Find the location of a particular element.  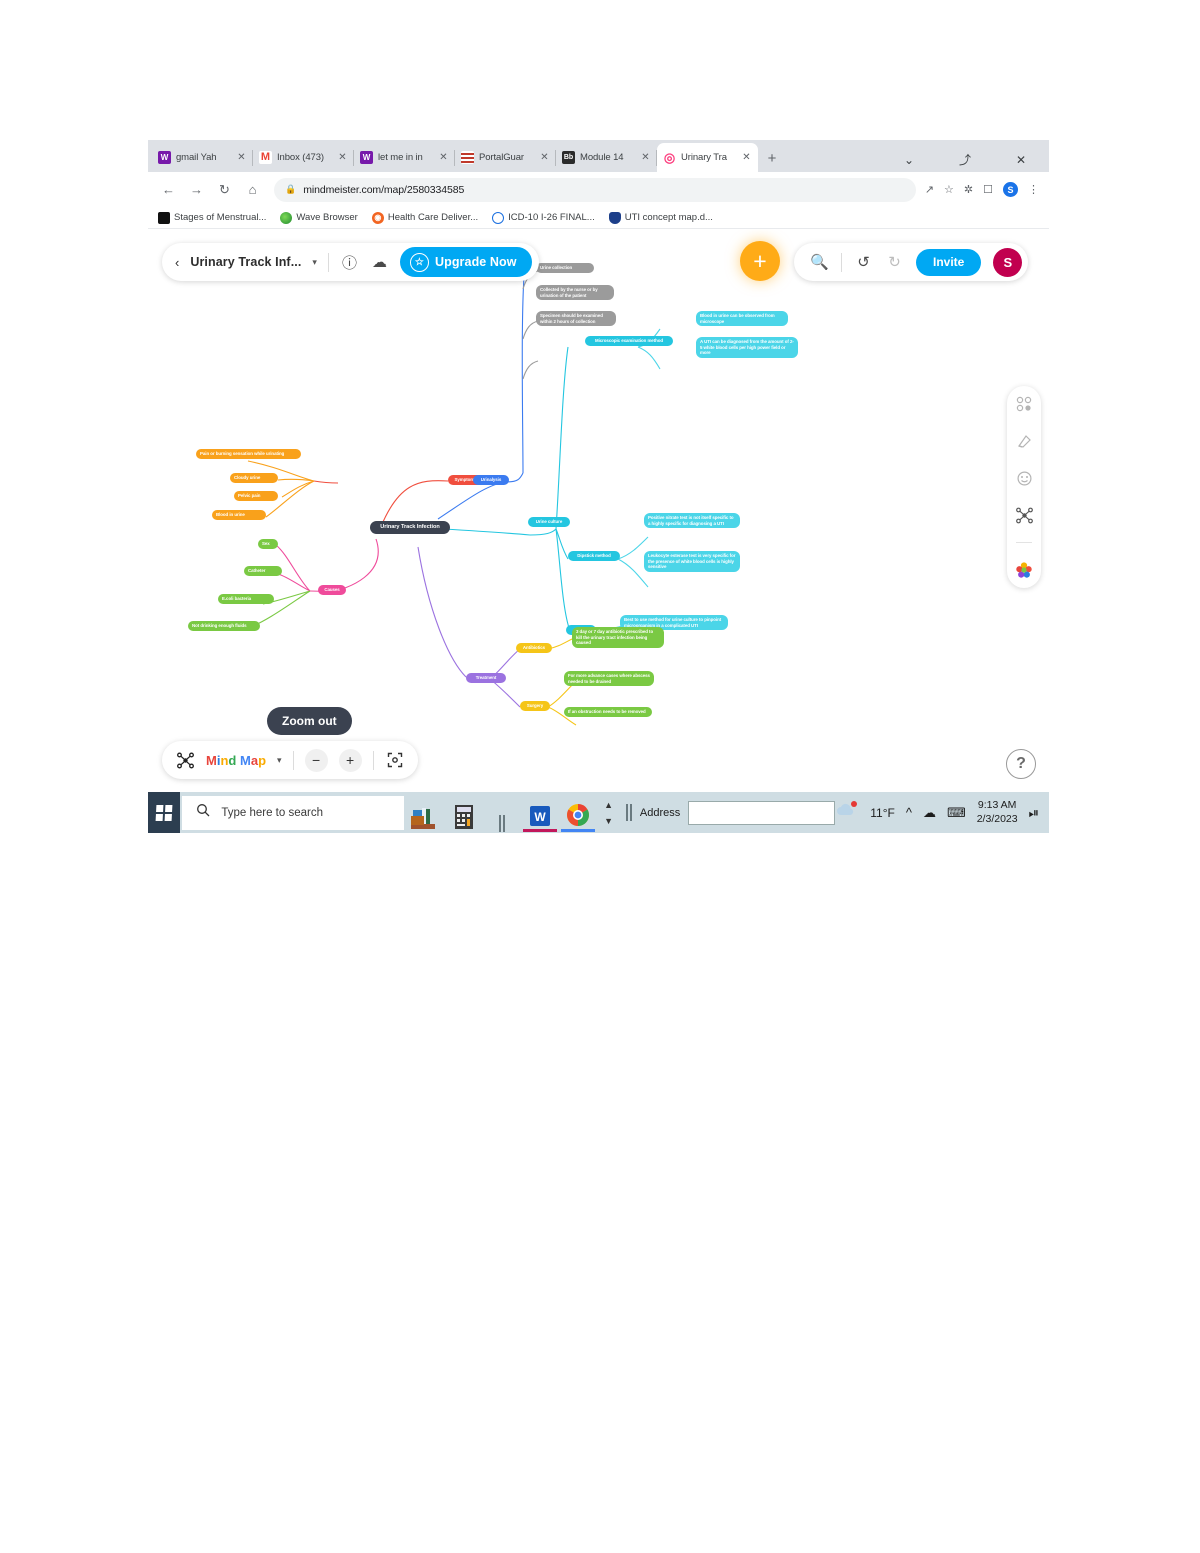

undo-icon: ↺ is located at coordinates (863, 262).